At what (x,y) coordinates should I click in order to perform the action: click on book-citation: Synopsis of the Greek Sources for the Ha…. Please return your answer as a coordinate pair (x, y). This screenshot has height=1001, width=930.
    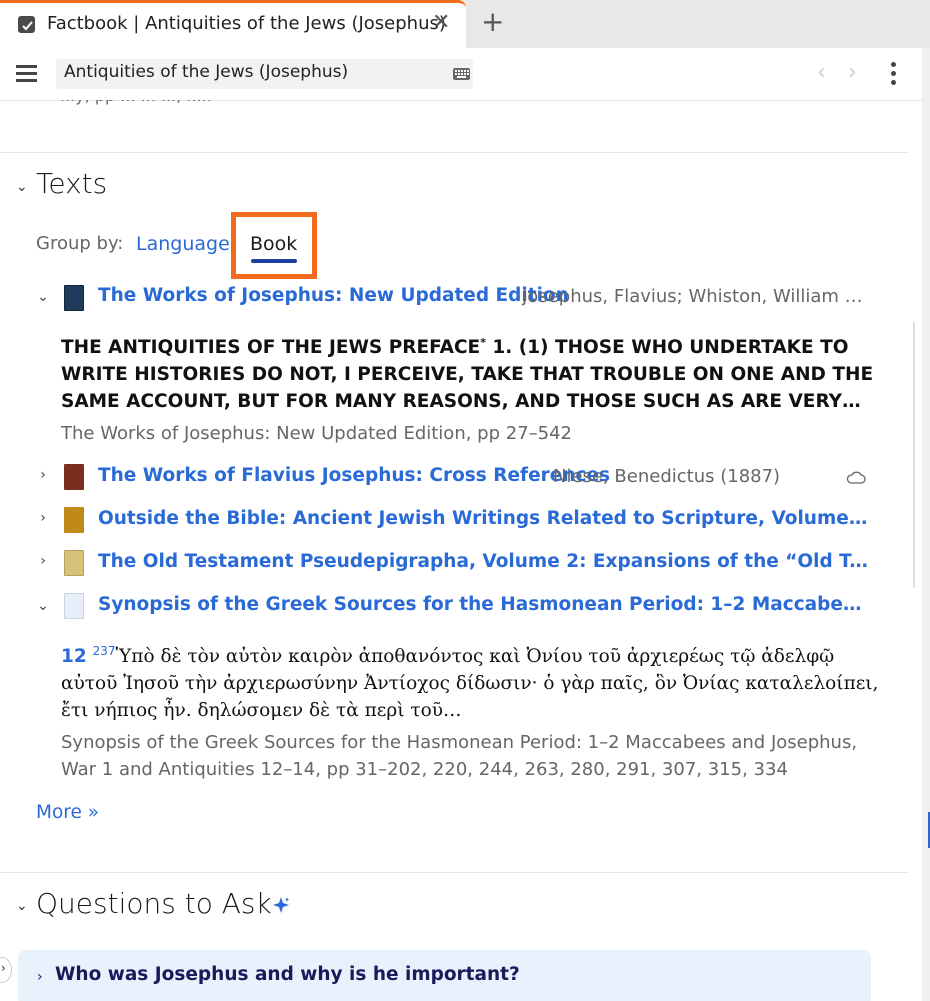
    Looking at the image, I should click on (459, 756).